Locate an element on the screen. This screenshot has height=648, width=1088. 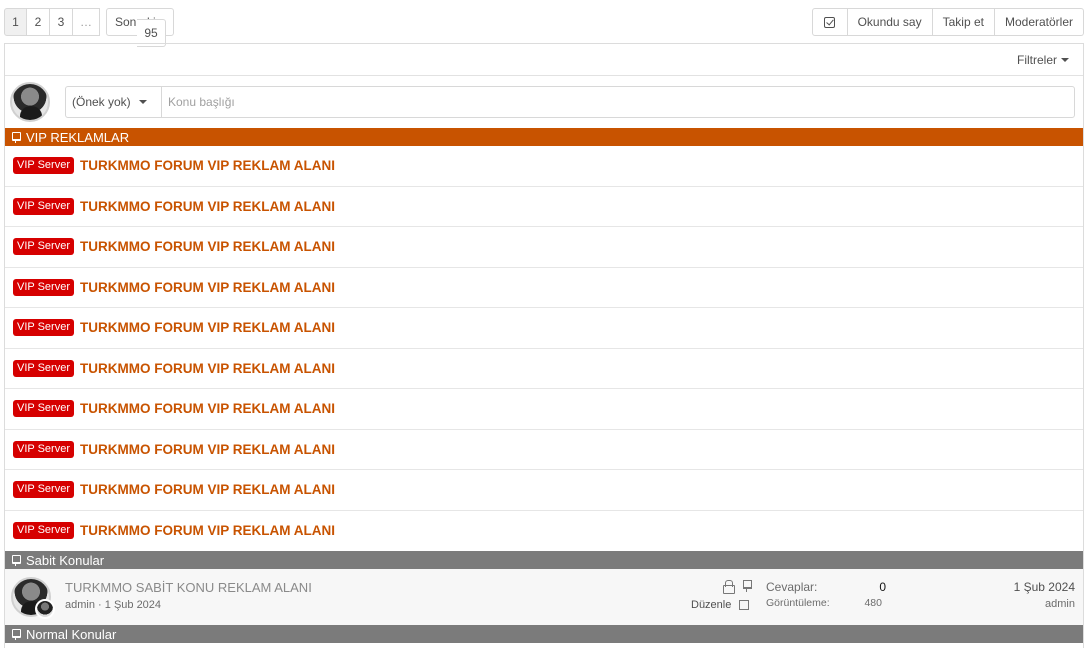
thread-stats: Cevaplar: 0 Görüntüleme: 480 is located at coordinates (826, 594).